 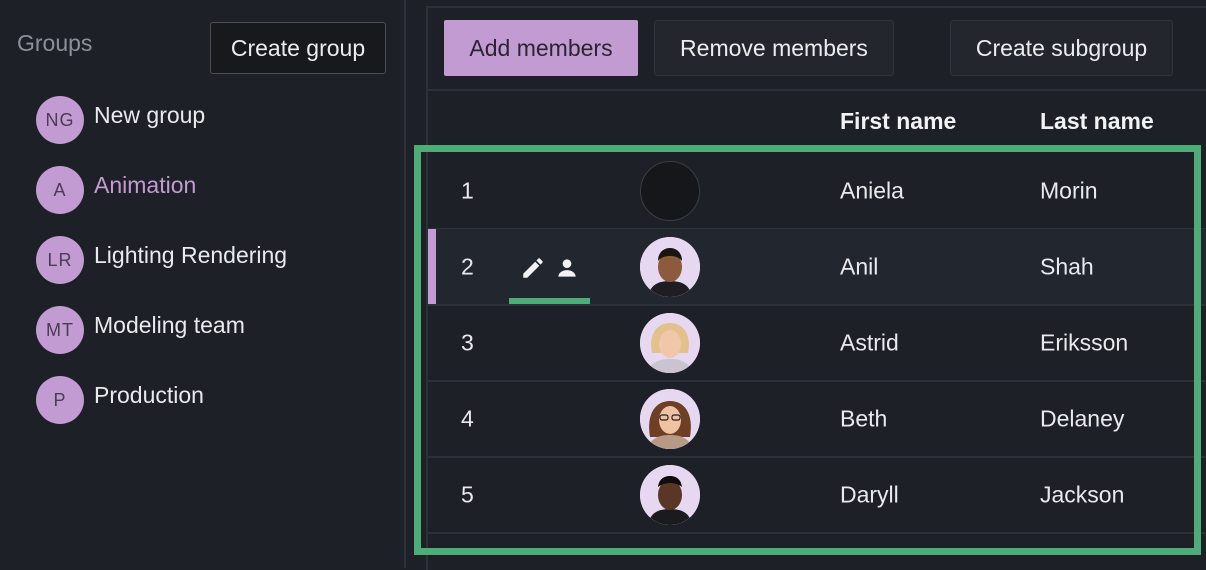 I want to click on group-item-modeling-team: MT Modeling team, so click(x=140, y=330).